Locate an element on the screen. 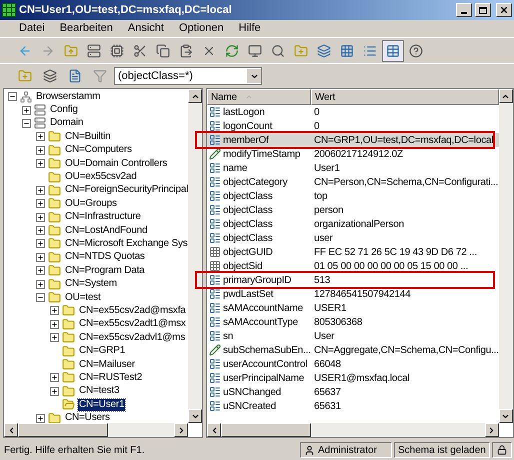 The height and width of the screenshot is (460, 514). menu-item: Hilfe is located at coordinates (250, 28).